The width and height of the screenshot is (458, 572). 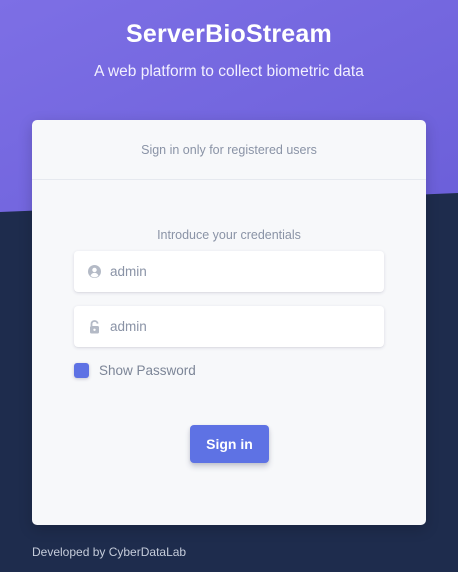 What do you see at coordinates (91, 271) in the screenshot?
I see `user-circle-icon` at bounding box center [91, 271].